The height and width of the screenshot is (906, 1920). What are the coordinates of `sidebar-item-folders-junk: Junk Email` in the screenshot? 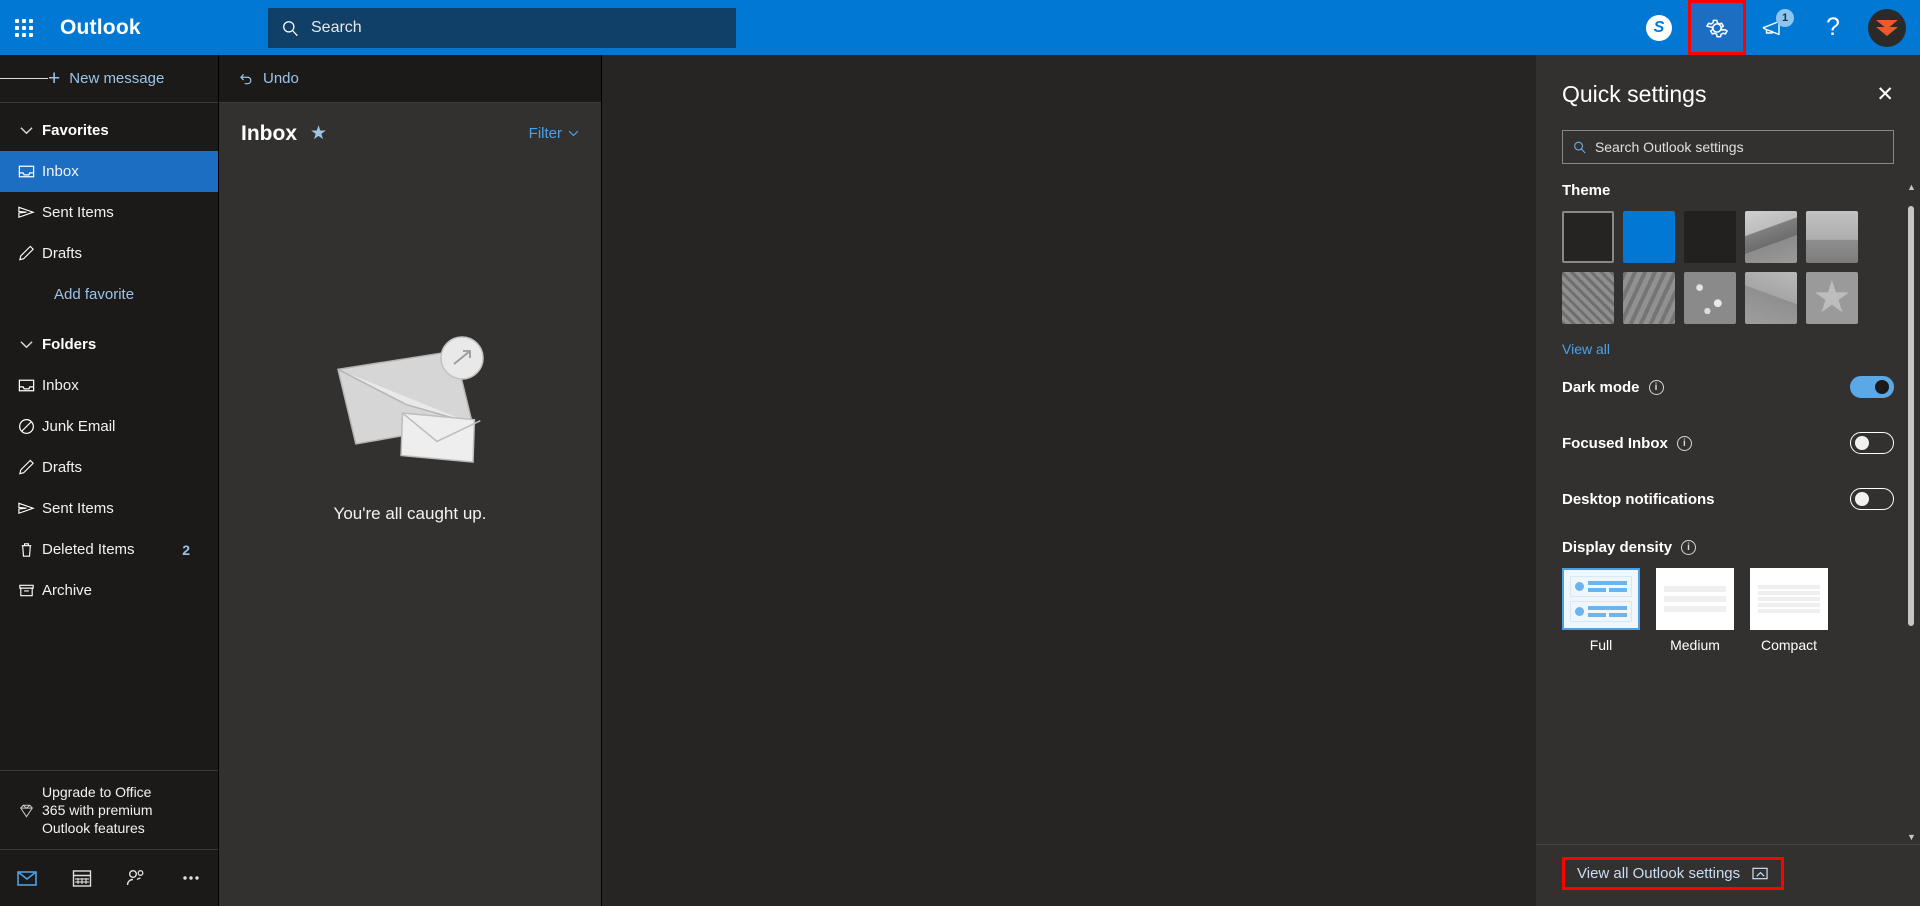 It's located at (109, 426).